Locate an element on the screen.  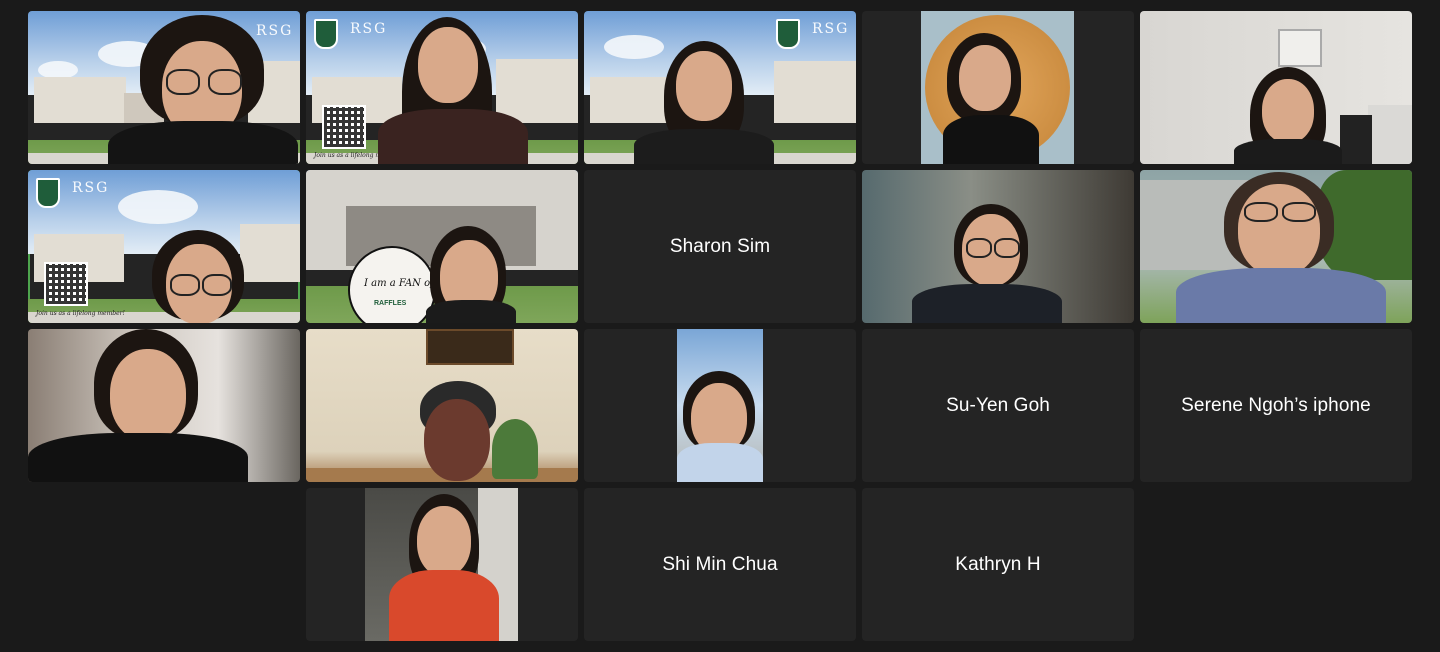
participant-tile-video-active-speaker: RSG Join us as a lifelong member! is located at coordinates (164, 246).